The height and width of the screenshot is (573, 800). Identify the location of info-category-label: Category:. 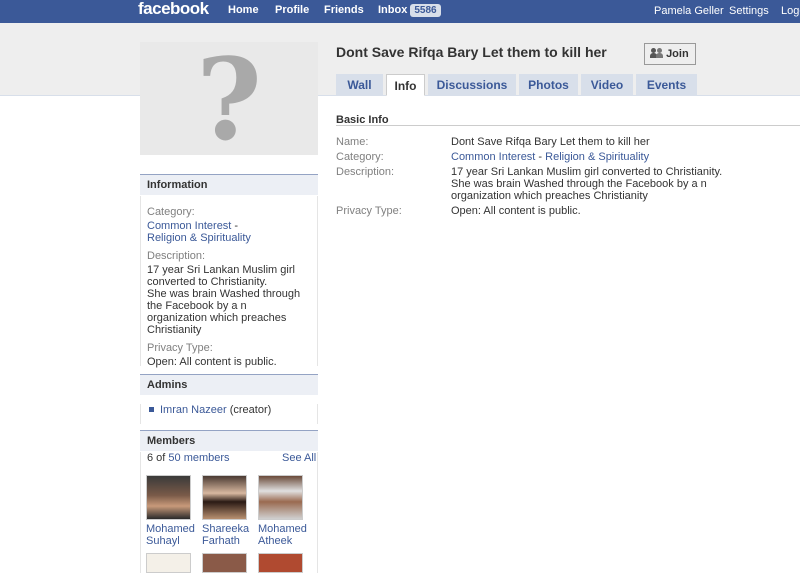
(171, 212).